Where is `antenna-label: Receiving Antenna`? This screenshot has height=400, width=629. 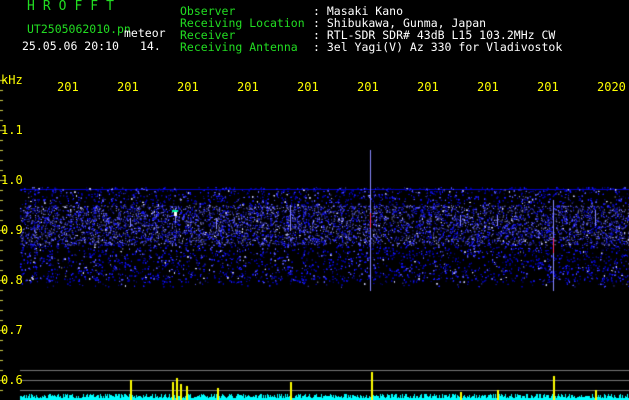 antenna-label: Receiving Antenna is located at coordinates (239, 47).